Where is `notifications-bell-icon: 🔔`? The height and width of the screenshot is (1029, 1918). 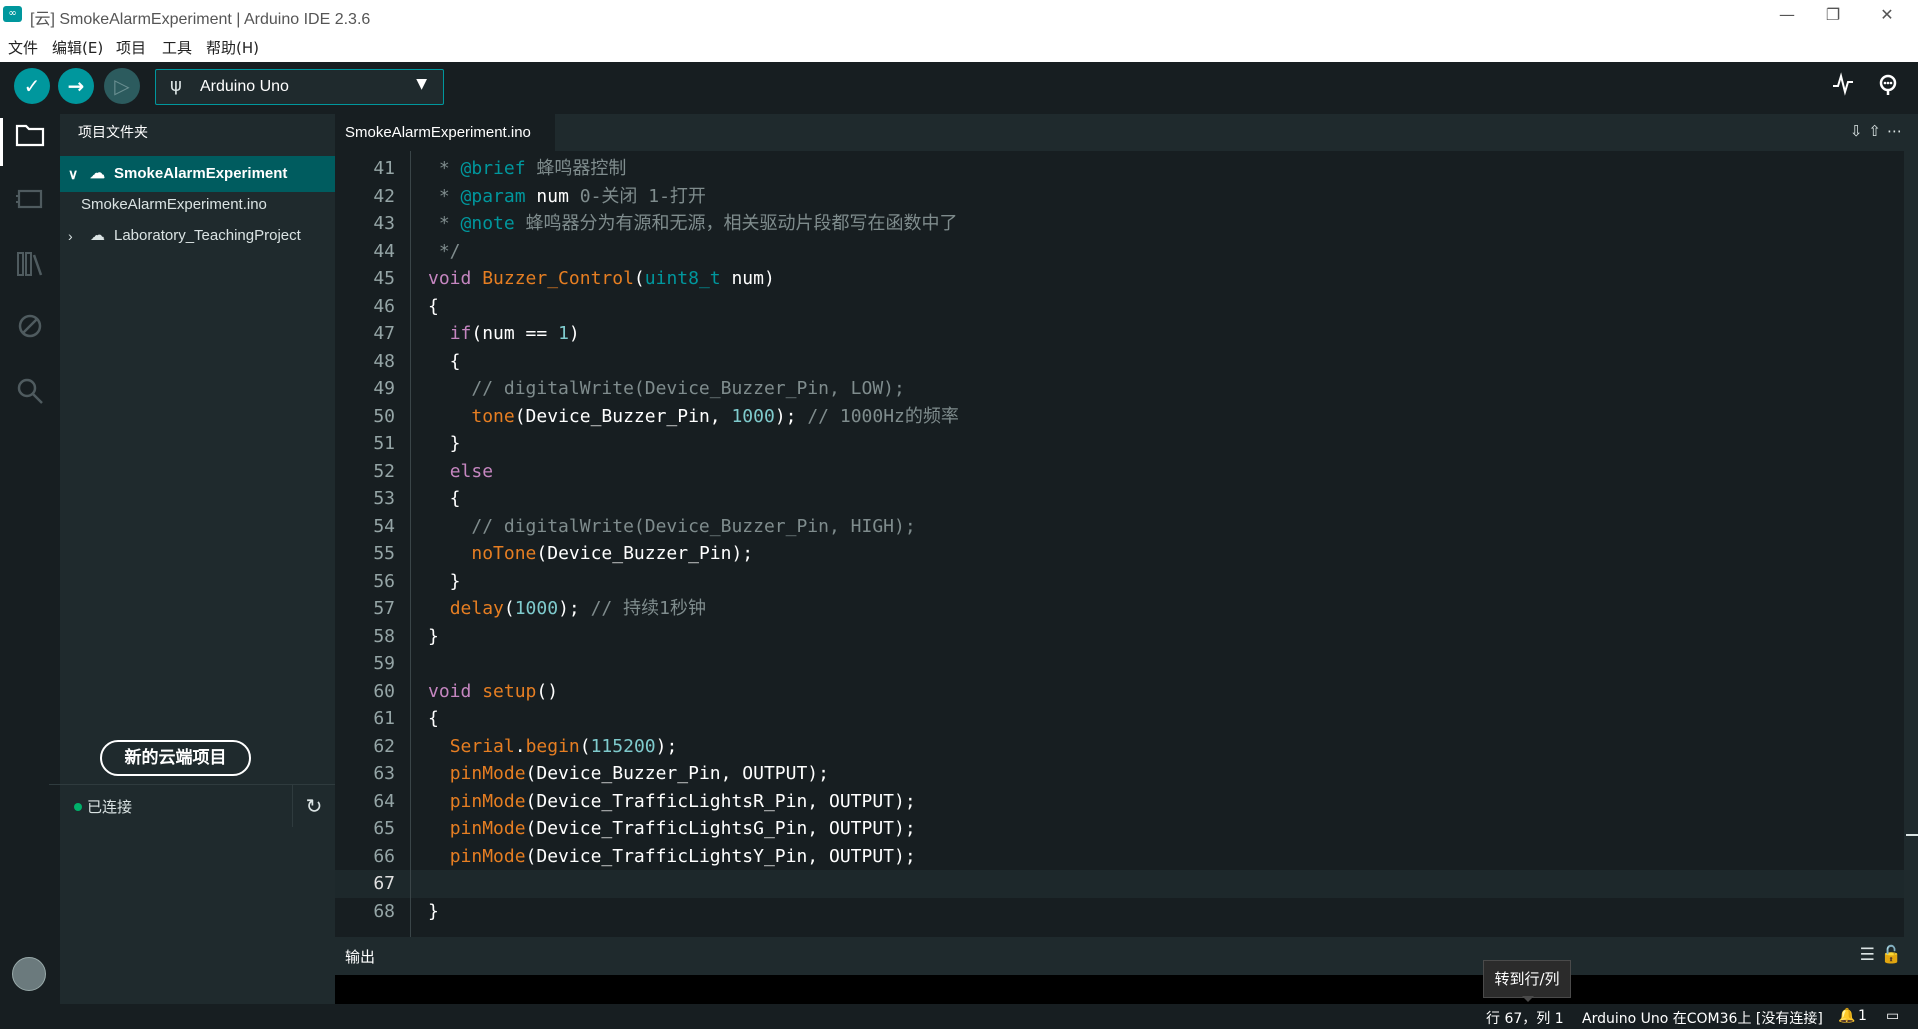
notifications-bell-icon: 🔔 is located at coordinates (1846, 1016).